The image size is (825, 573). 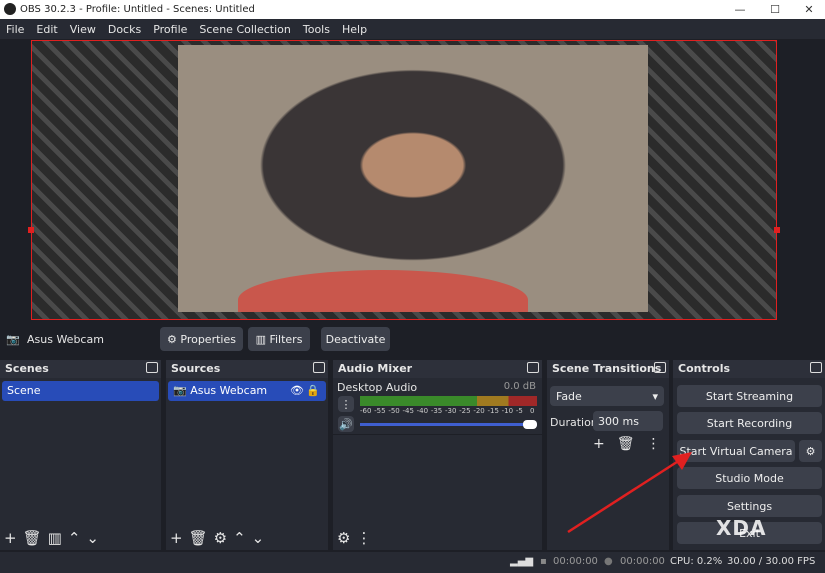 What do you see at coordinates (771, 561) in the screenshot?
I see `fps: 30.00 / 30.00 FPS` at bounding box center [771, 561].